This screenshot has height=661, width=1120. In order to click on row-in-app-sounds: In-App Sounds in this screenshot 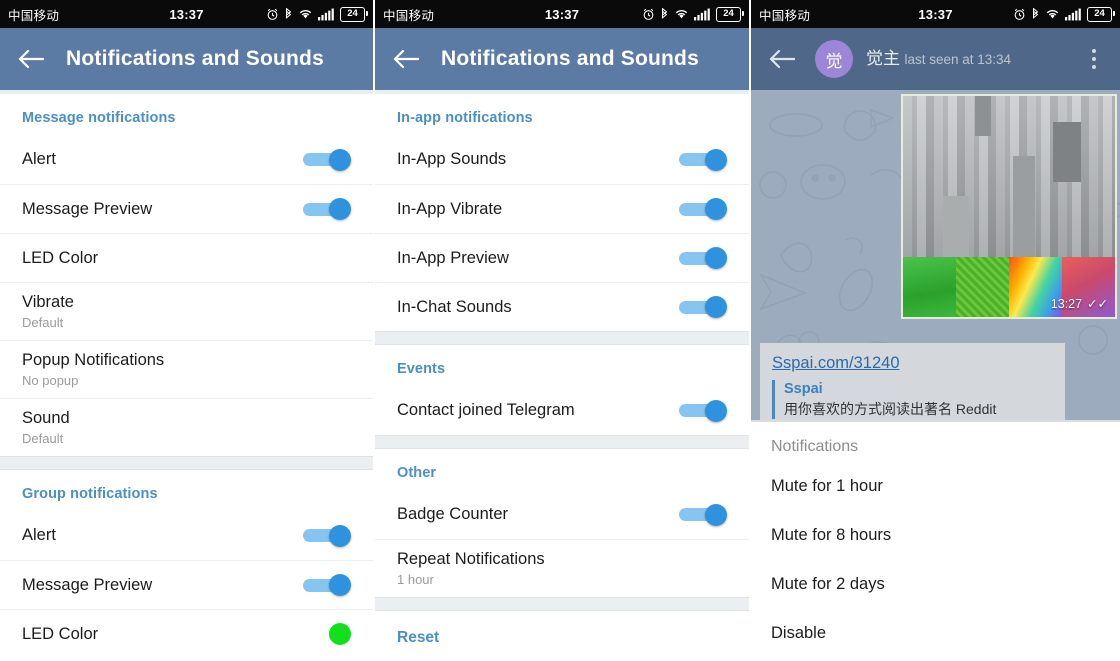, I will do `click(562, 159)`.